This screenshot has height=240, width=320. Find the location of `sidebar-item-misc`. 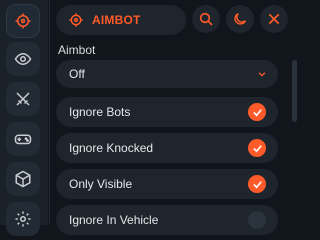

sidebar-item-misc is located at coordinates (23, 139).